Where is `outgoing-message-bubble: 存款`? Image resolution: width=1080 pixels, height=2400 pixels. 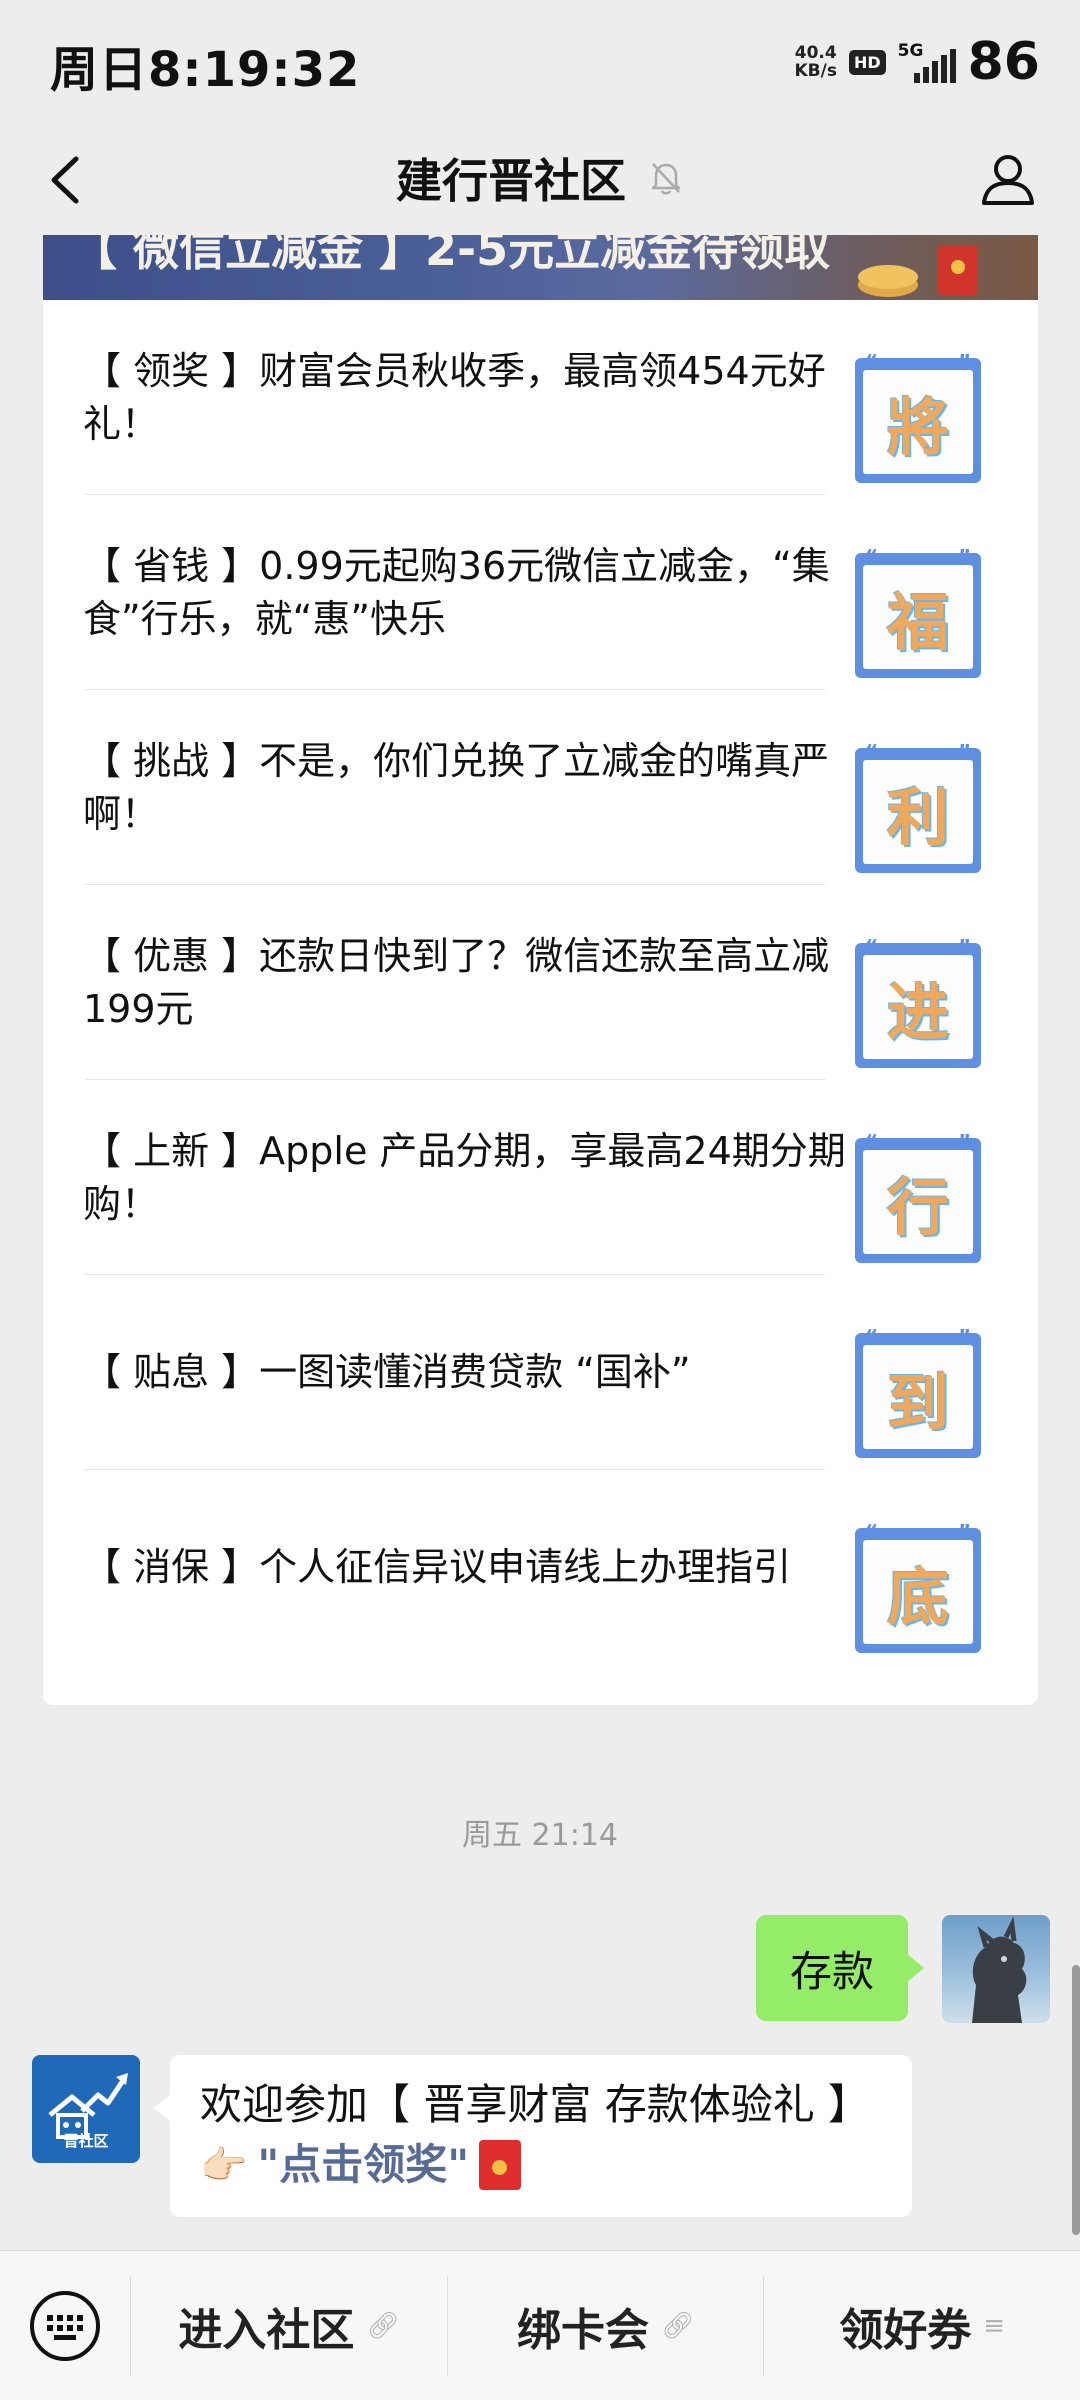
outgoing-message-bubble: 存款 is located at coordinates (840, 1968).